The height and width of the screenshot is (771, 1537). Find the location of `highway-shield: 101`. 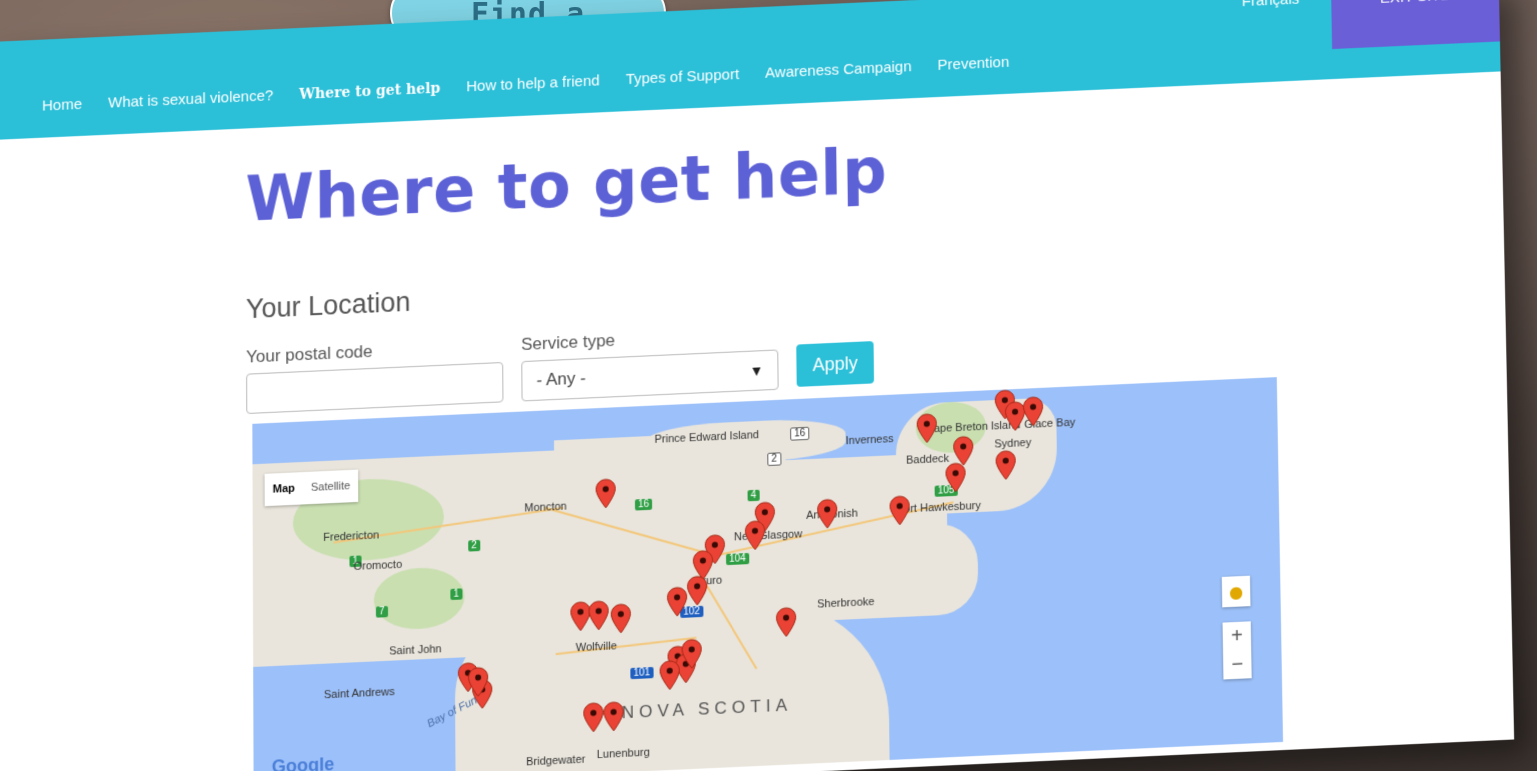

highway-shield: 101 is located at coordinates (642, 673).